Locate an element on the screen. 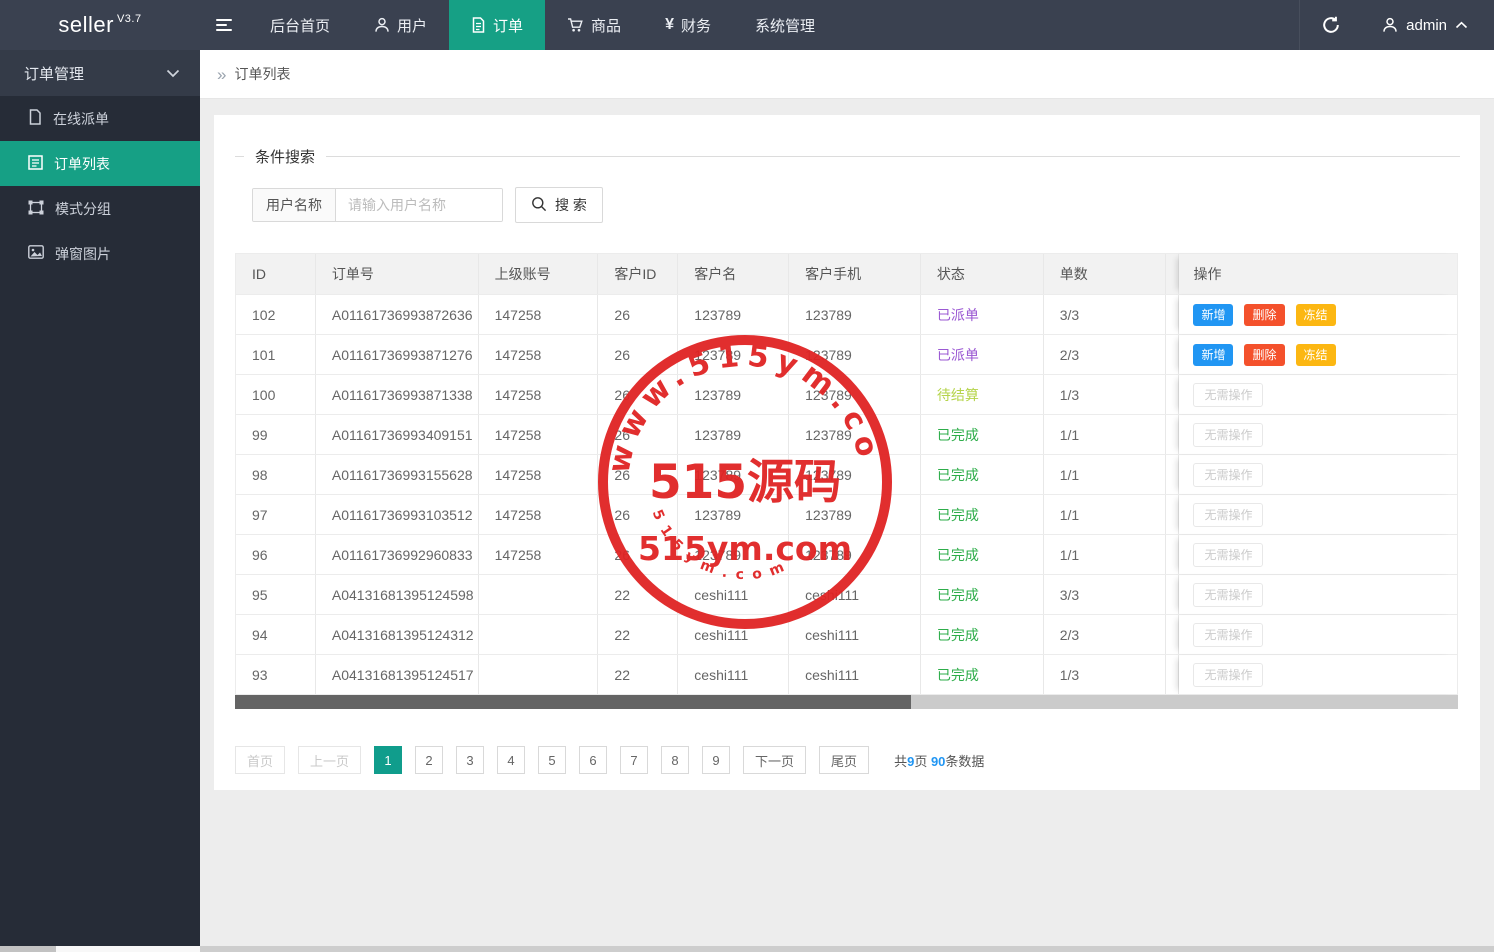 Image resolution: width=1494 pixels, height=952 pixels. page-button-3: 3 is located at coordinates (470, 760).